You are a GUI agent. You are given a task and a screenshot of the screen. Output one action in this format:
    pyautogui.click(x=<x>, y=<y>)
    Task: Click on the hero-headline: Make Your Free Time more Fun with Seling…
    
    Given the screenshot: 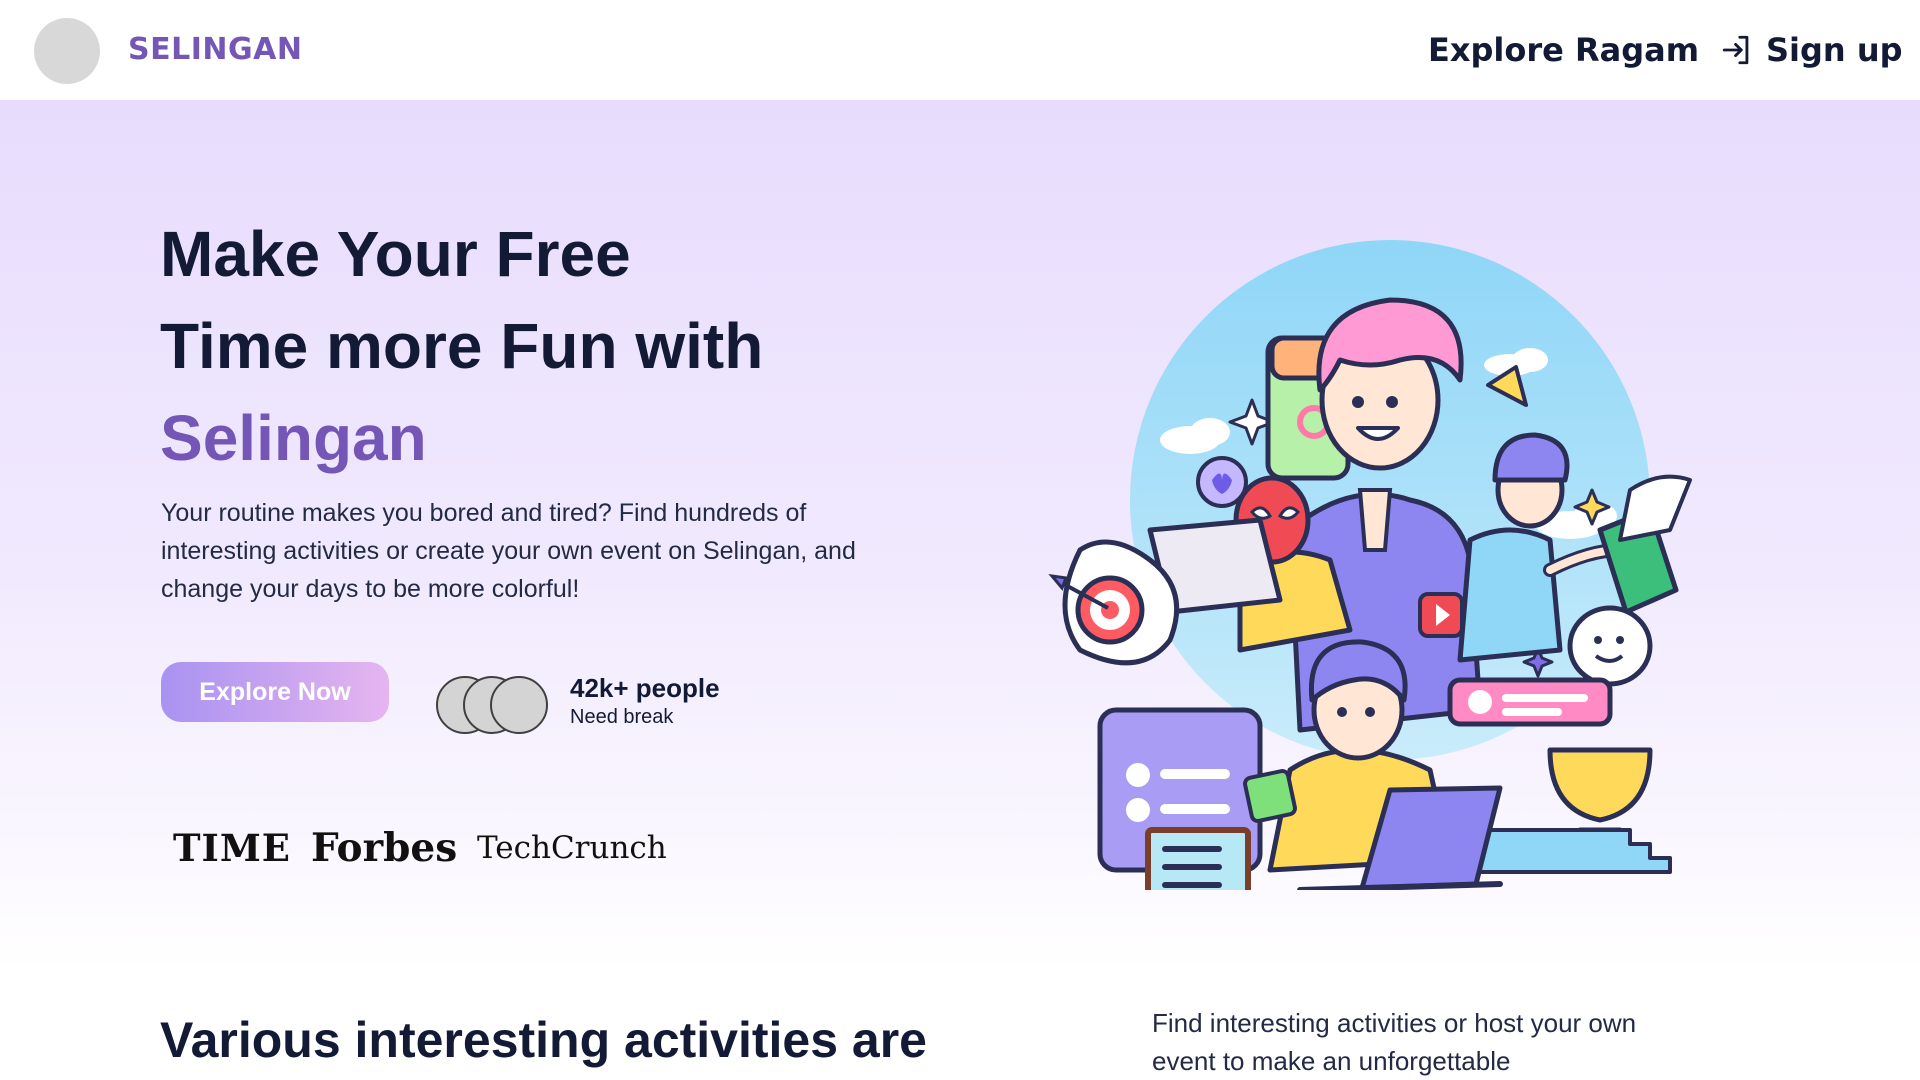 What is the action you would take?
    pyautogui.click(x=560, y=346)
    